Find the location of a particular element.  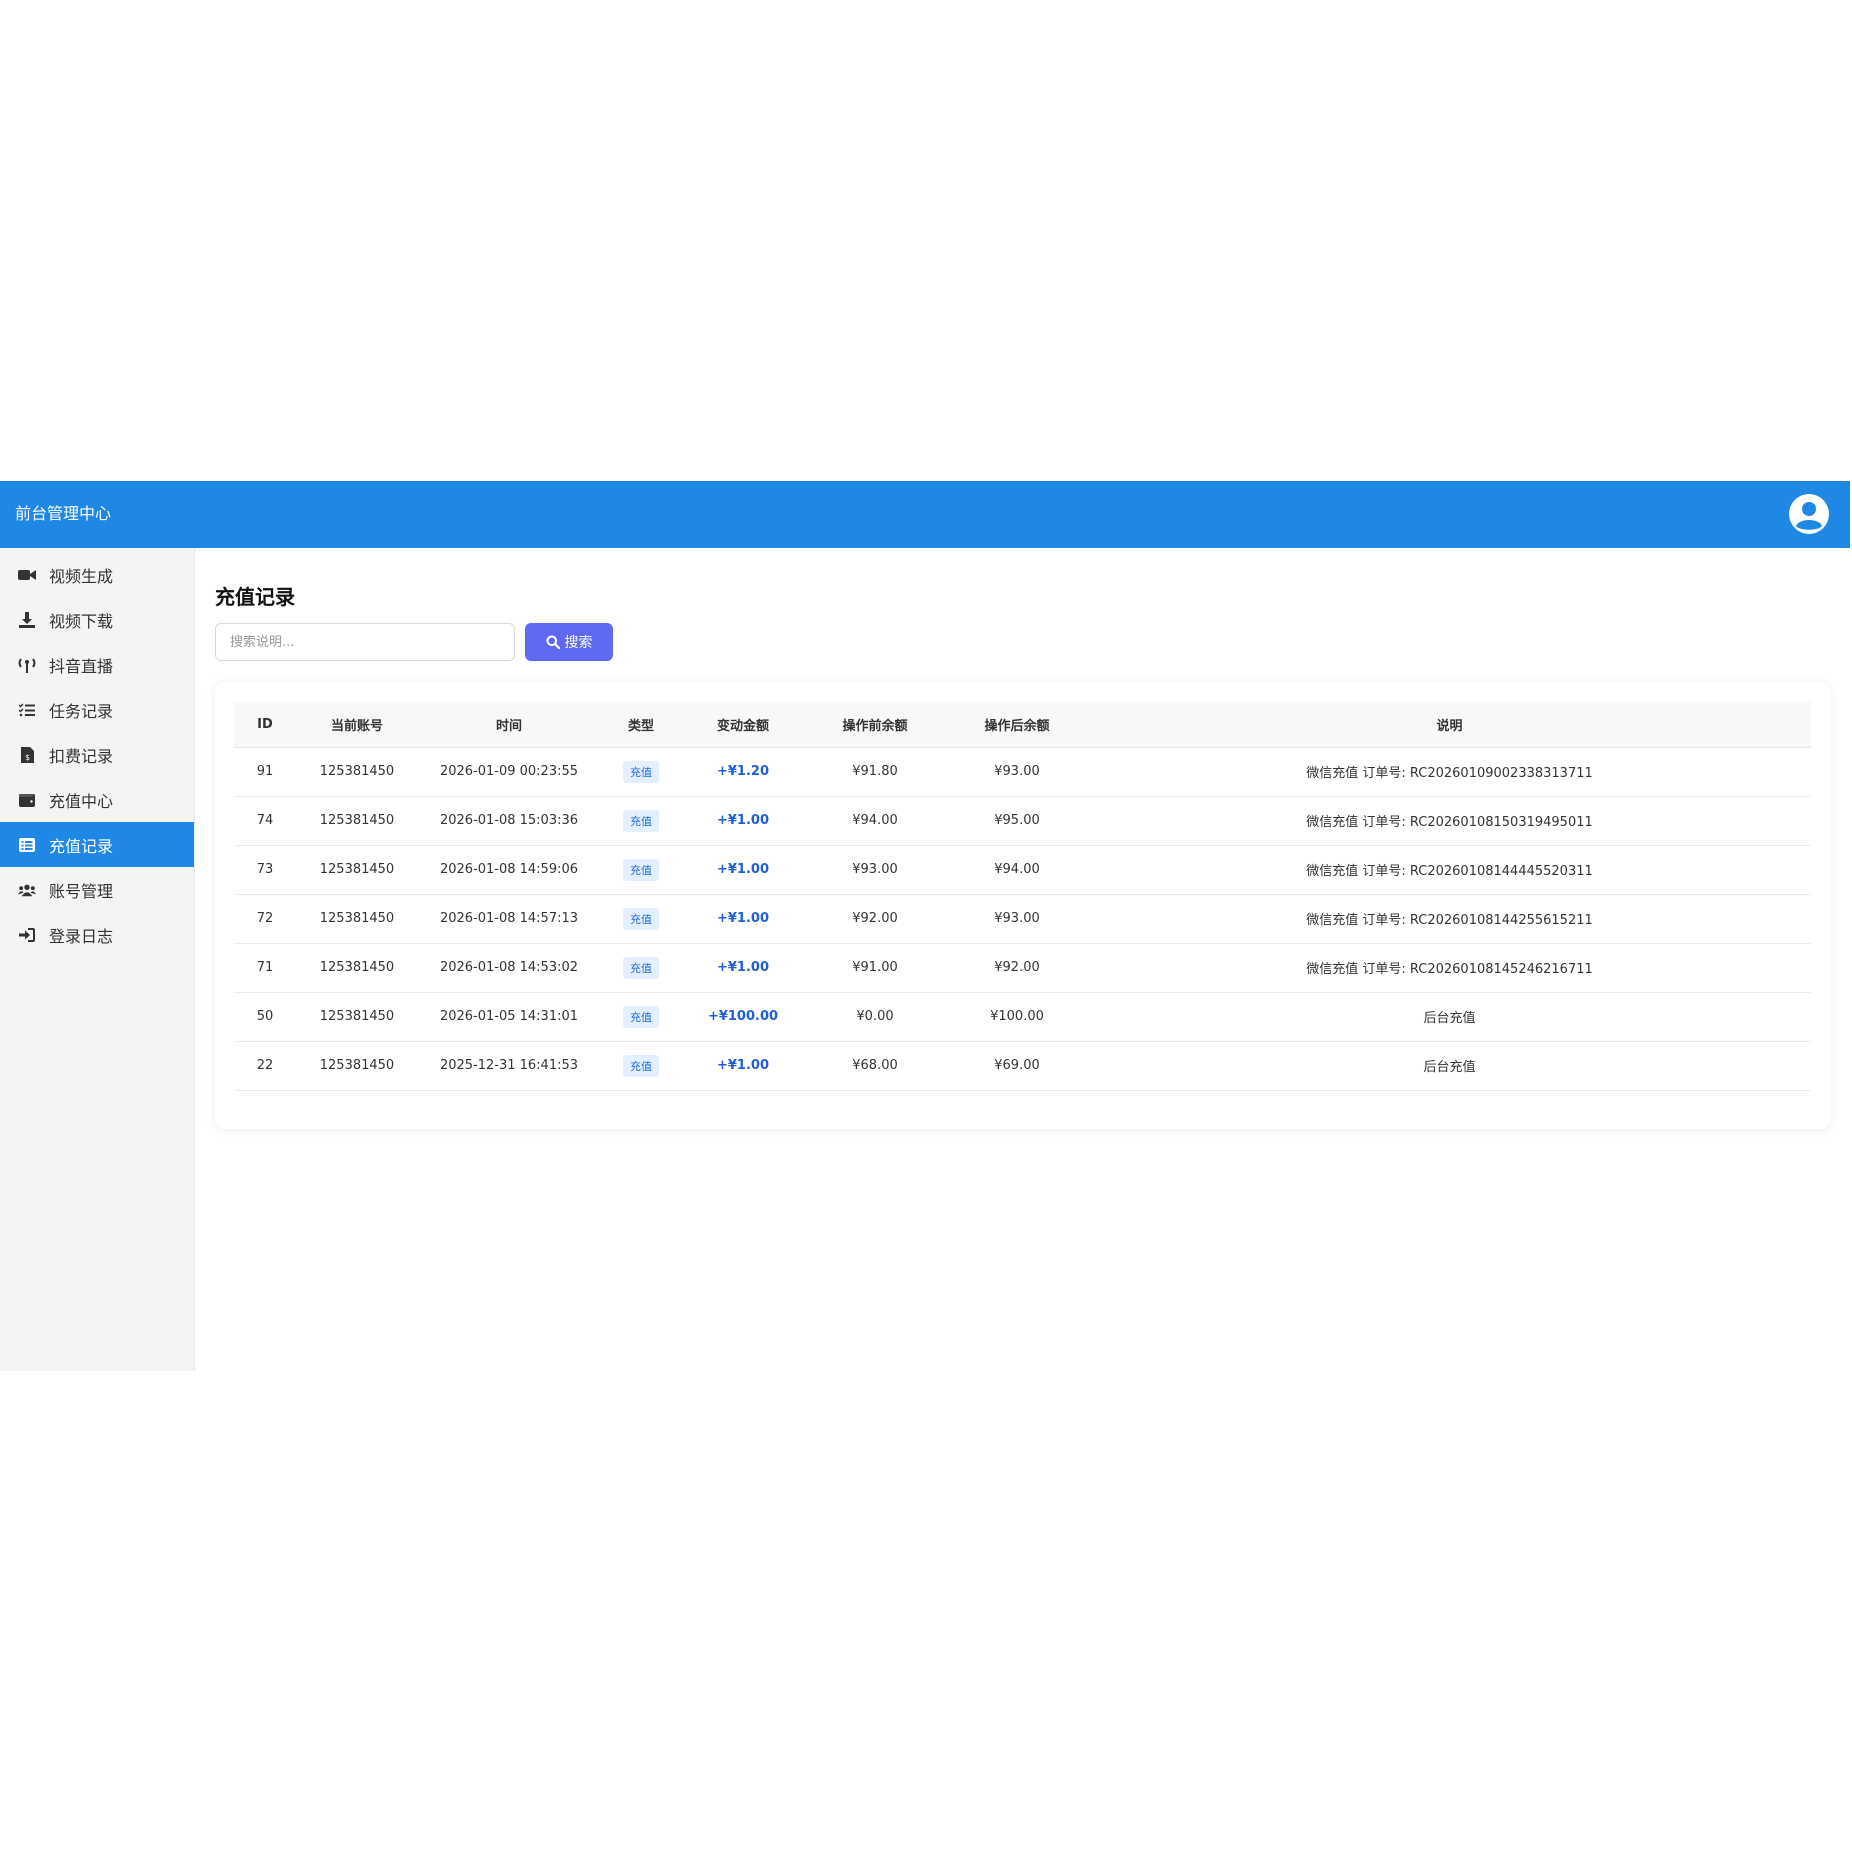

user-circle-icon is located at coordinates (1809, 514).